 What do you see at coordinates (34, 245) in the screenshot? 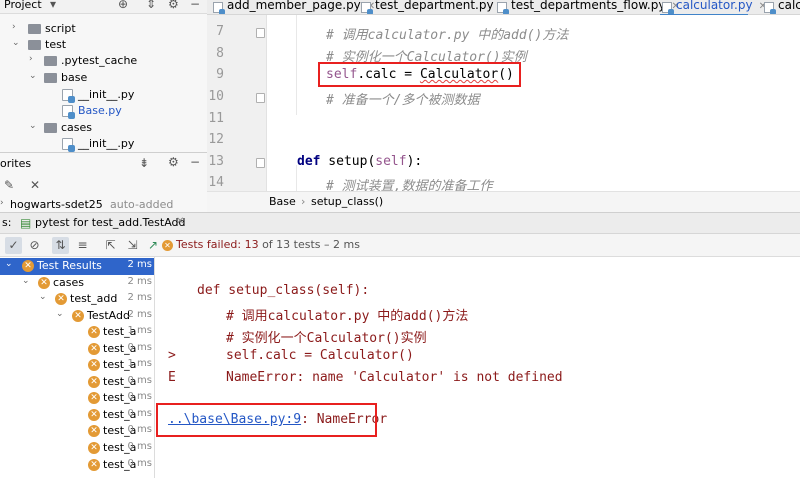
I see `show-ignored-toggle: ⊘` at bounding box center [34, 245].